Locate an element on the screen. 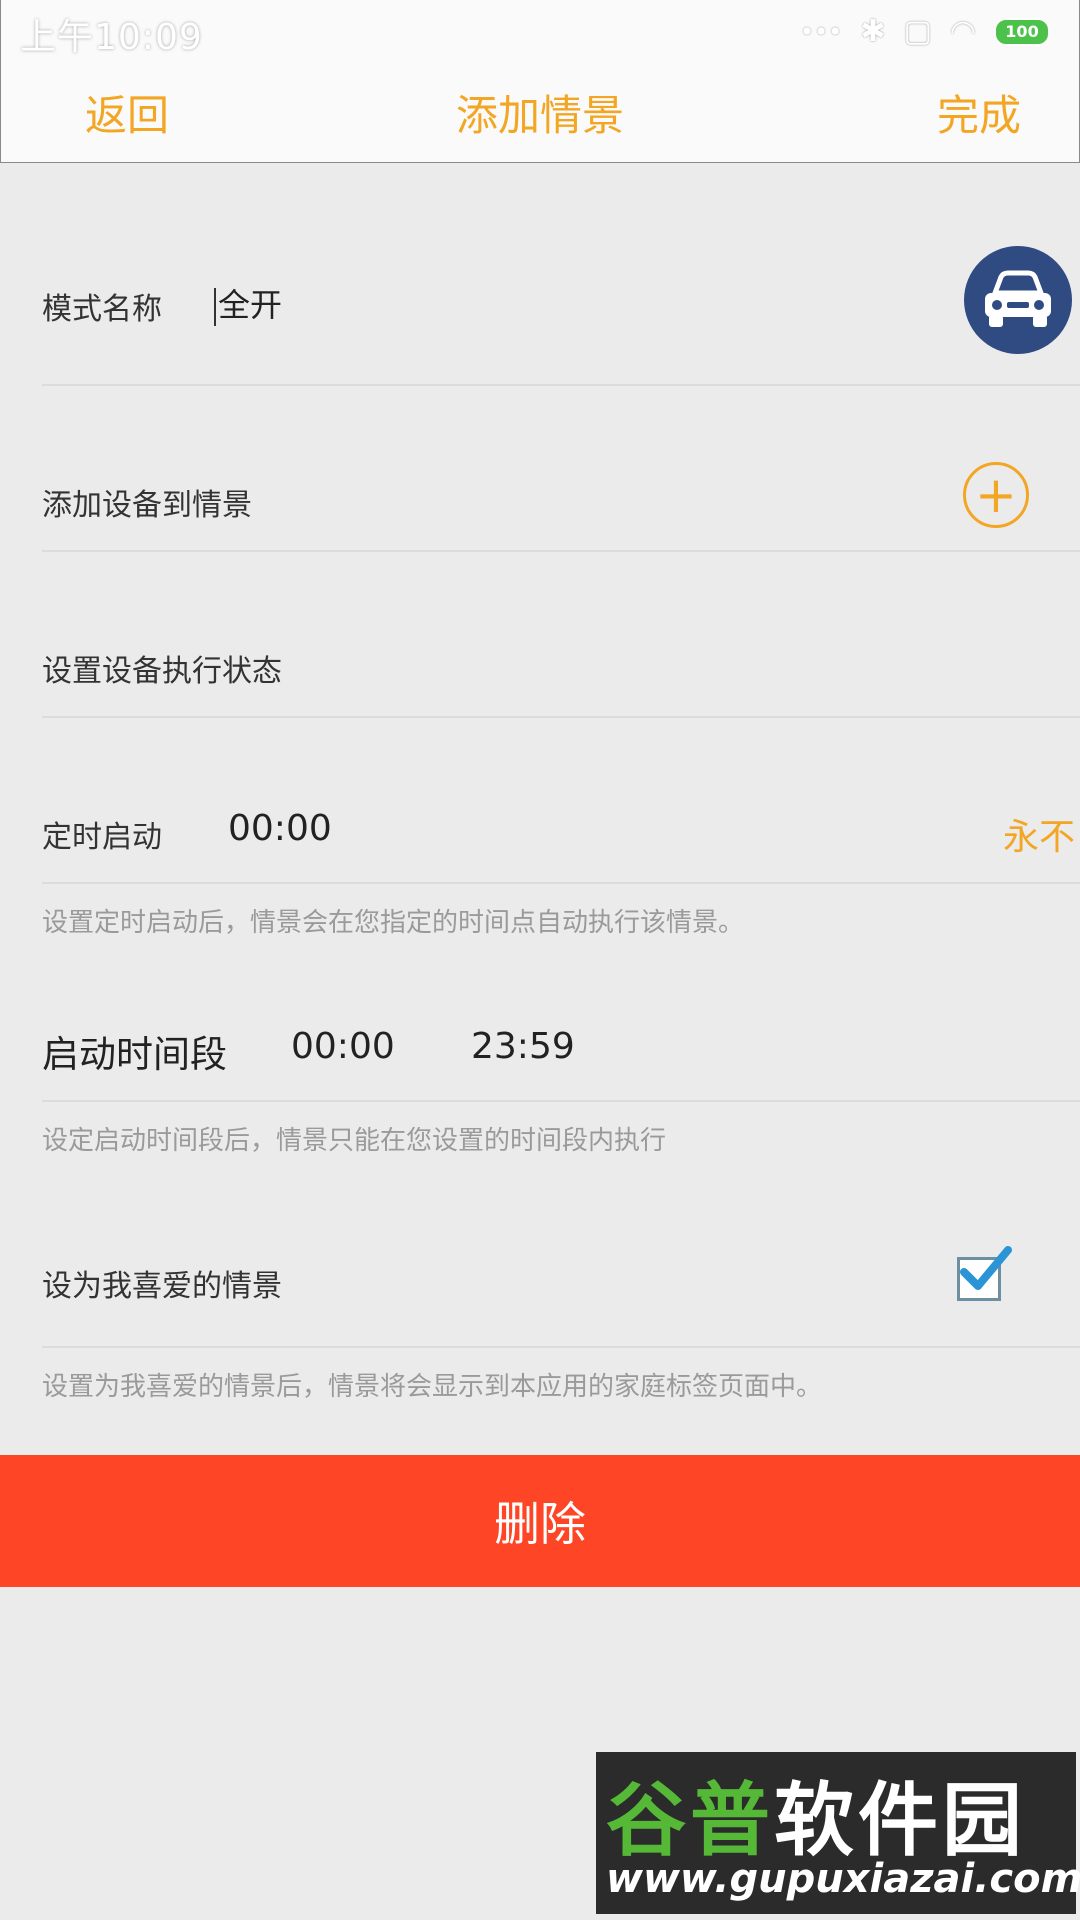  period-start: 00:00 is located at coordinates (343, 1046).